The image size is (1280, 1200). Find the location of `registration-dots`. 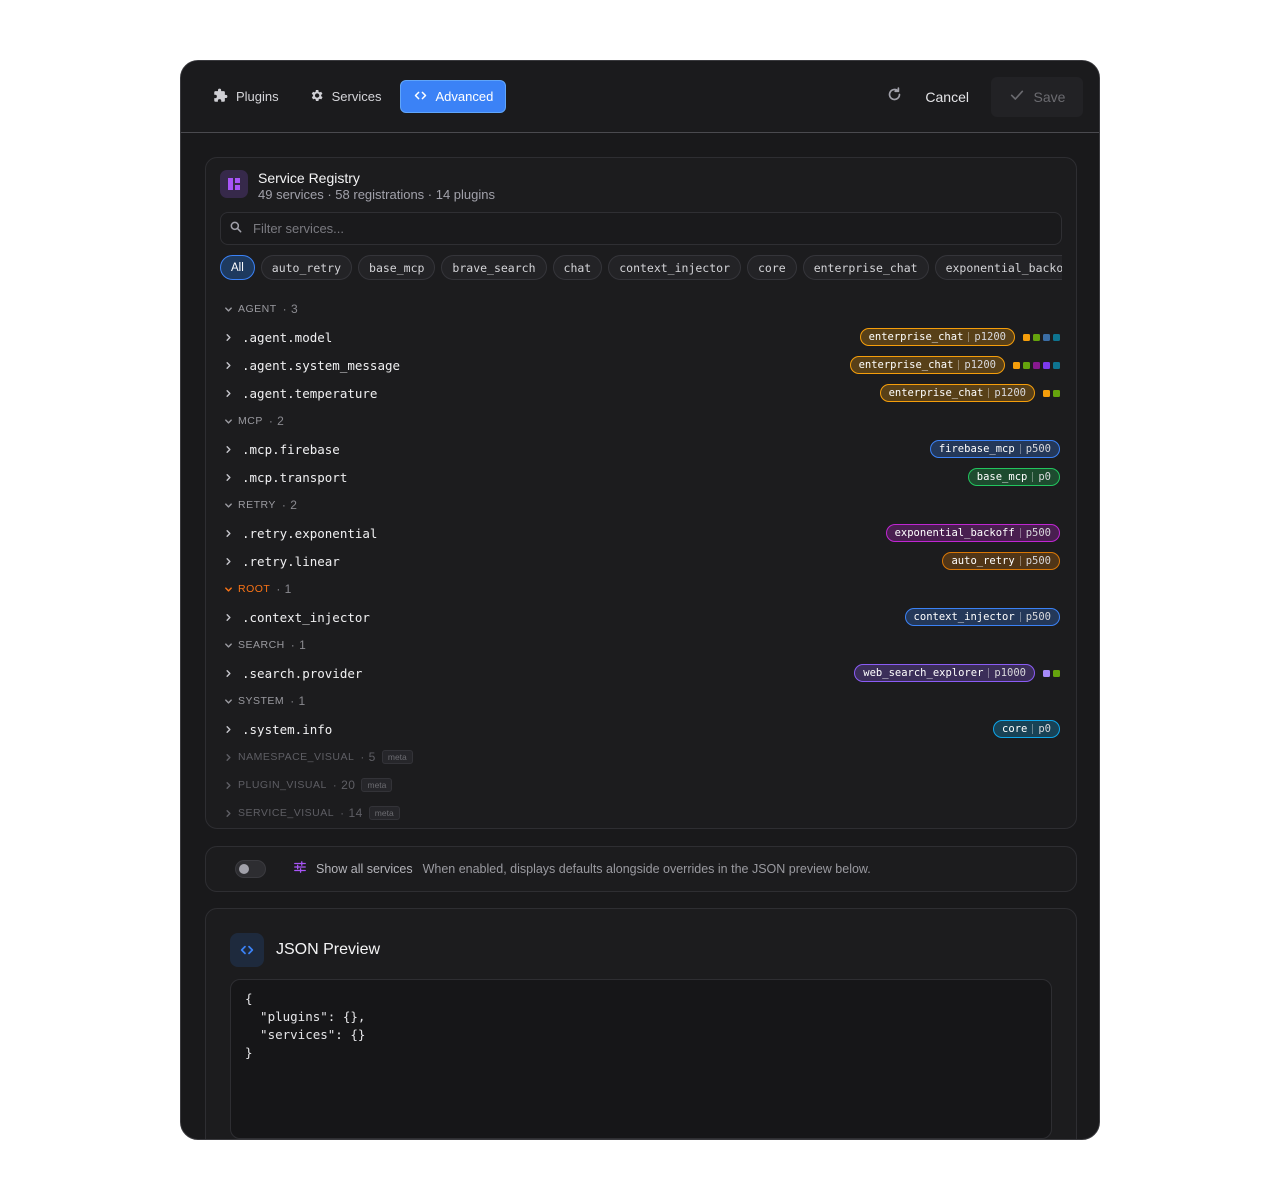

registration-dots is located at coordinates (1051, 393).